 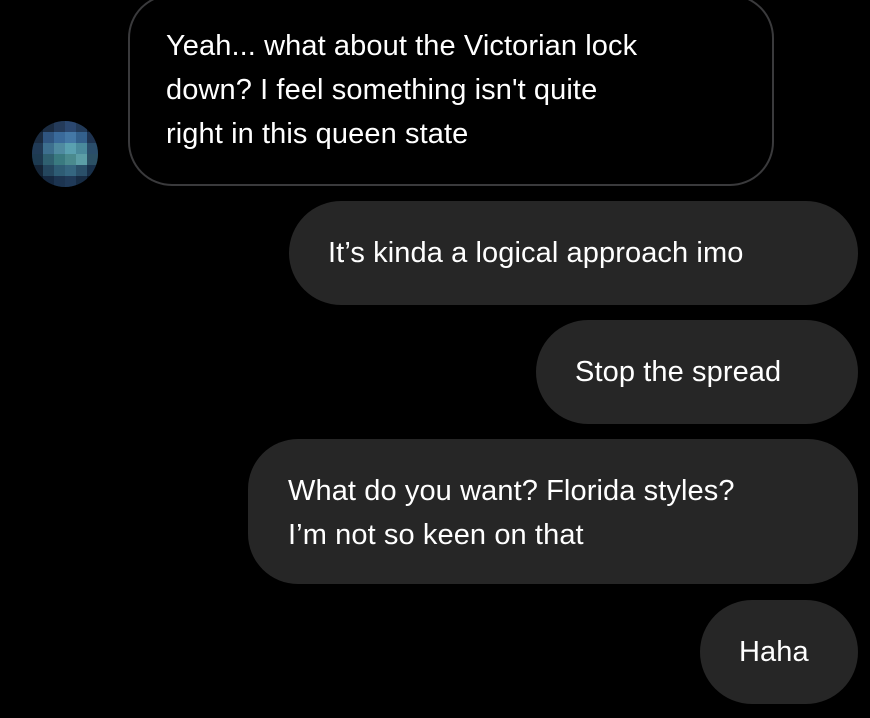 What do you see at coordinates (573, 253) in the screenshot?
I see `outgoing-message-bubble: It’s kinda a logical approach imo` at bounding box center [573, 253].